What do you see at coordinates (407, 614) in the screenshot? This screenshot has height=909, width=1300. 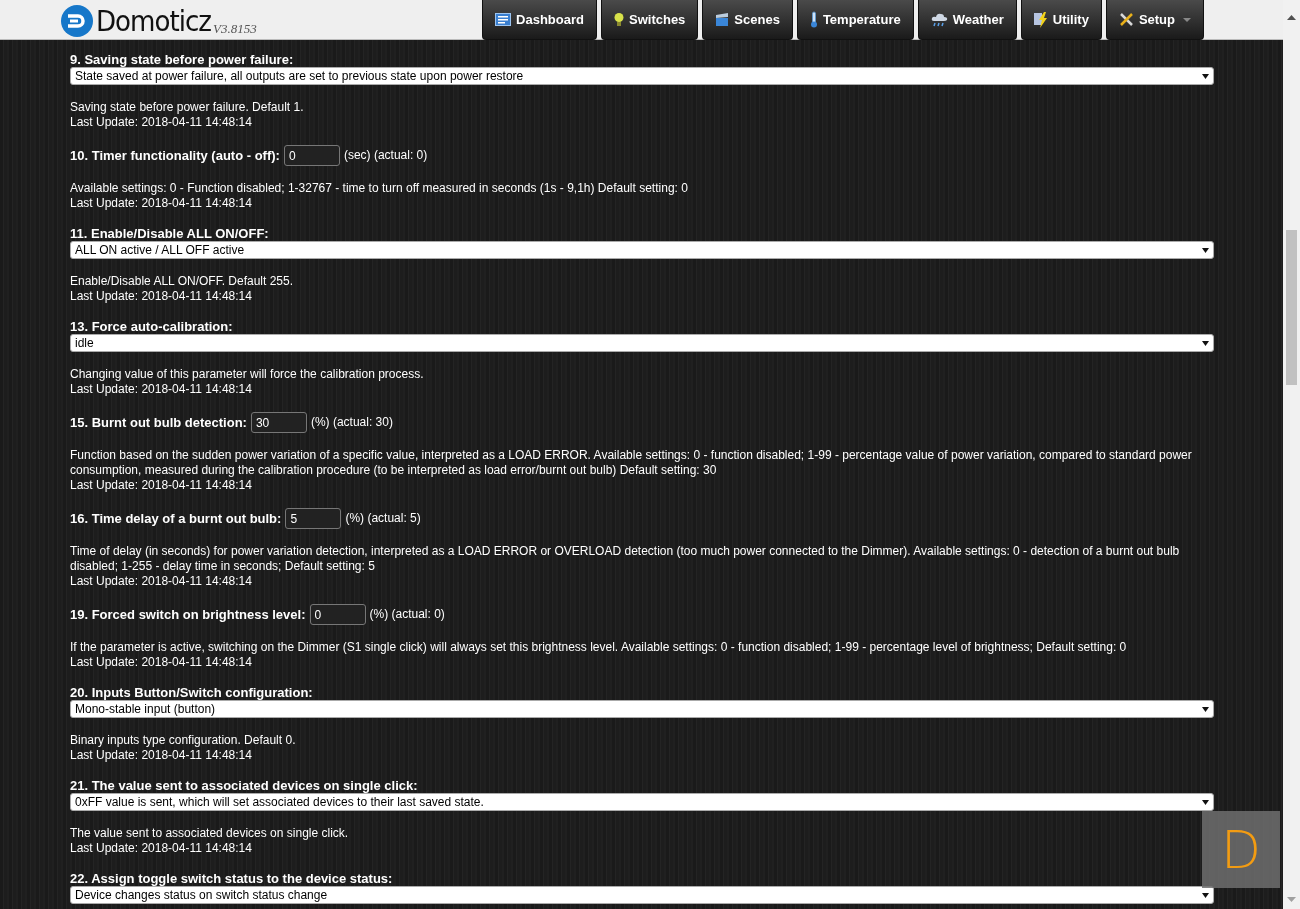 I see `unit-text: (%) (actual: 0)` at bounding box center [407, 614].